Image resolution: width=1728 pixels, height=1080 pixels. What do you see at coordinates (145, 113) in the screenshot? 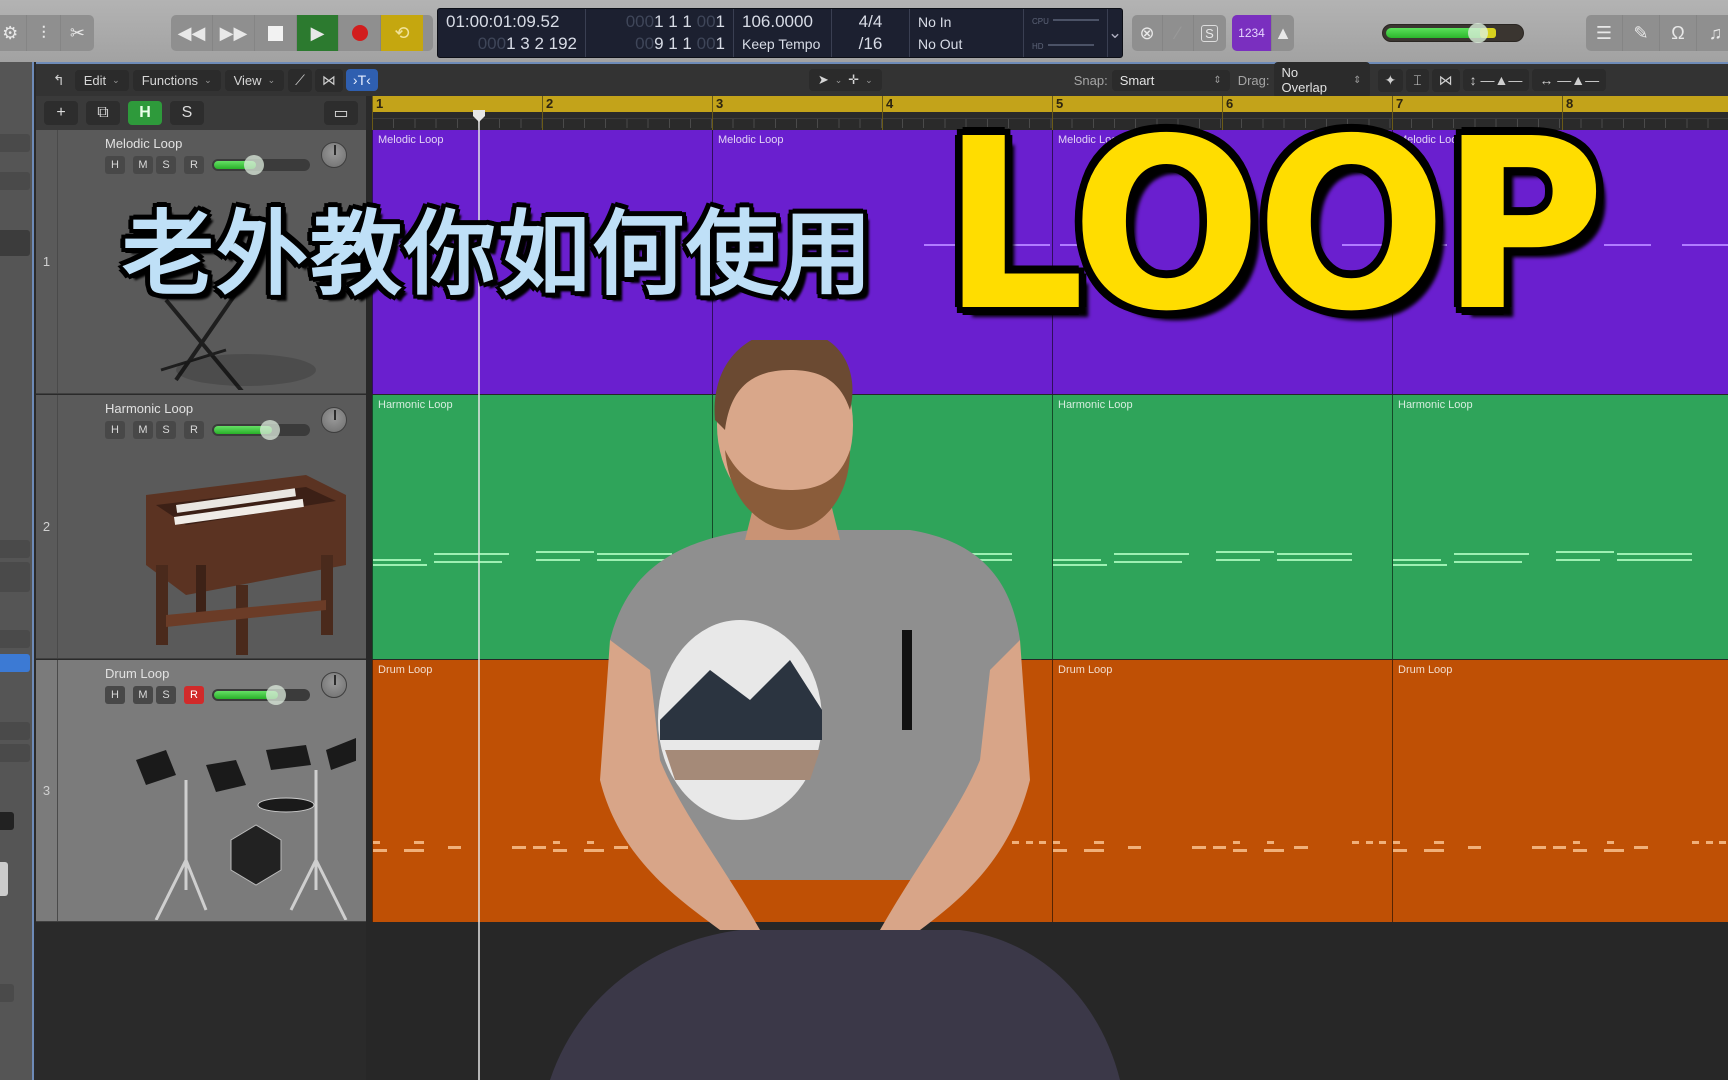
I see `hide-tracks-button: H` at bounding box center [145, 113].